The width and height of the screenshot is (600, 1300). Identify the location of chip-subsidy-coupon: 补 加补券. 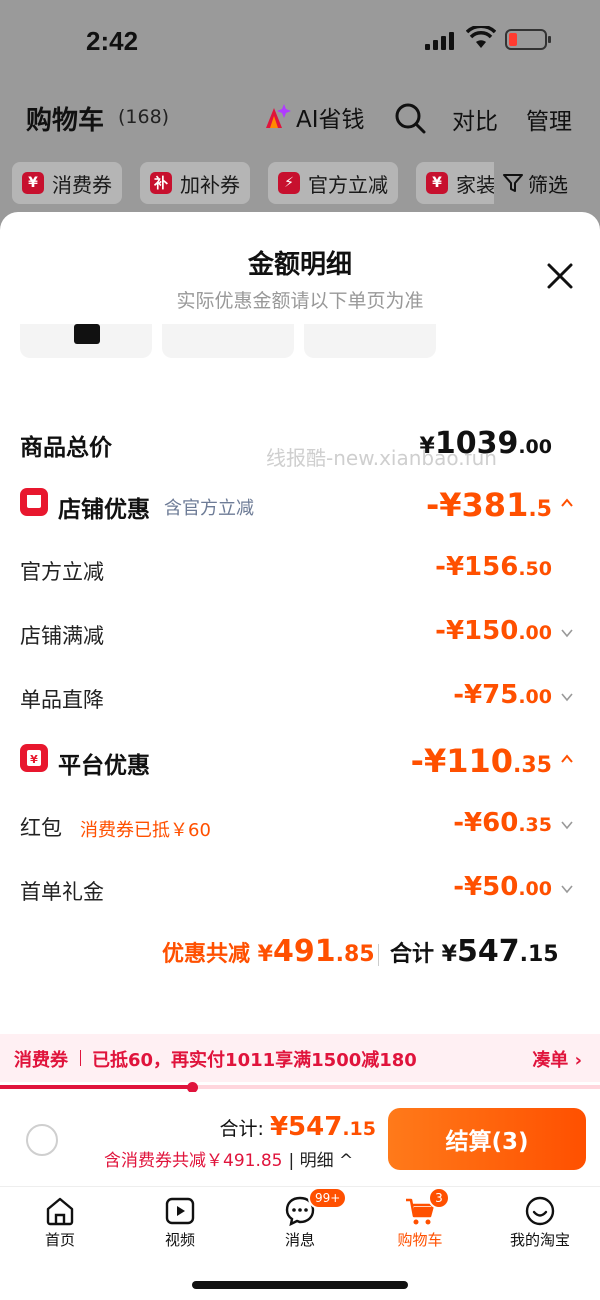
(195, 183).